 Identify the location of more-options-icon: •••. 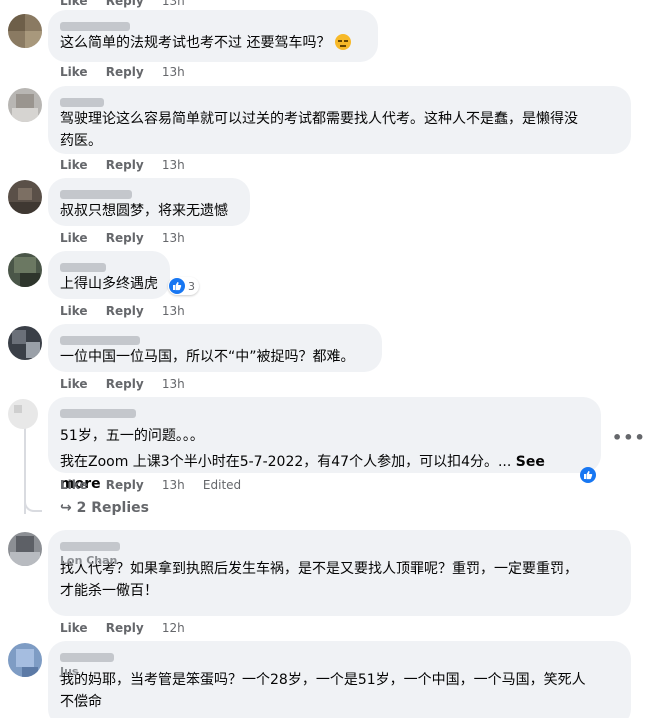
(629, 437).